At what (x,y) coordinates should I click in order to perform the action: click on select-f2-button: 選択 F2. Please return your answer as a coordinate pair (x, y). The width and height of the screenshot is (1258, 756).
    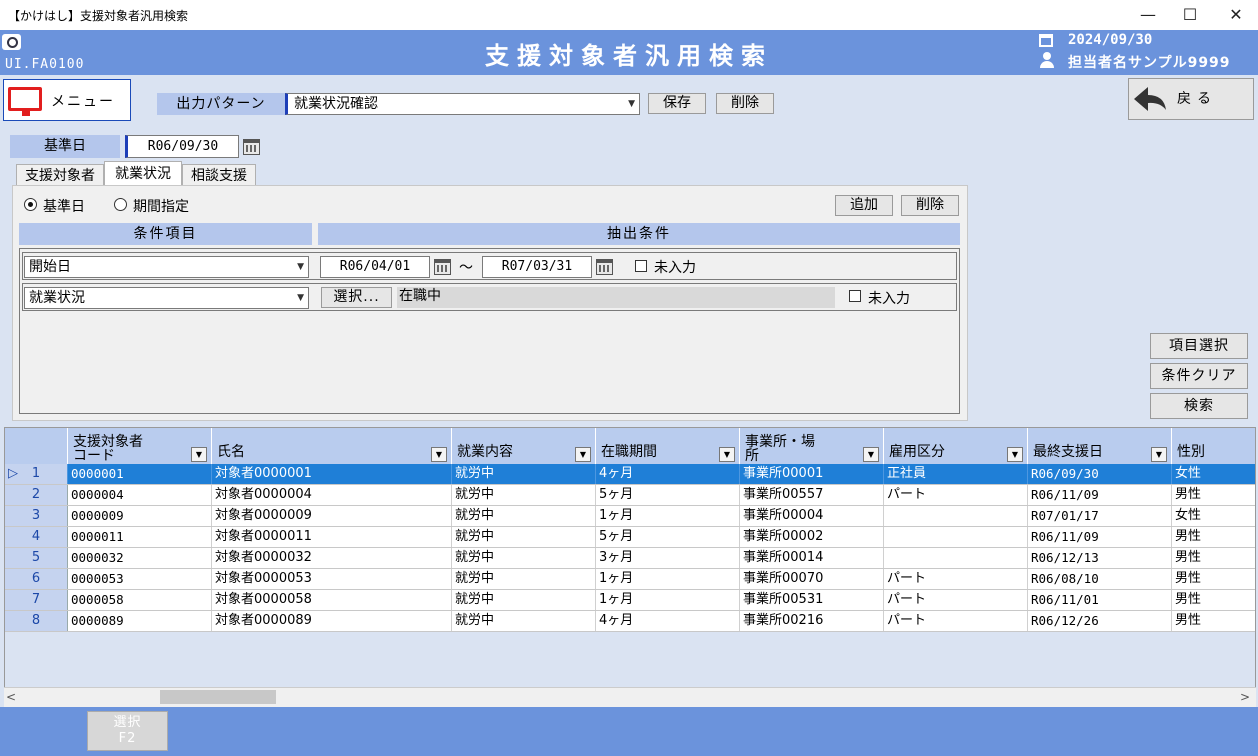
    Looking at the image, I should click on (127, 731).